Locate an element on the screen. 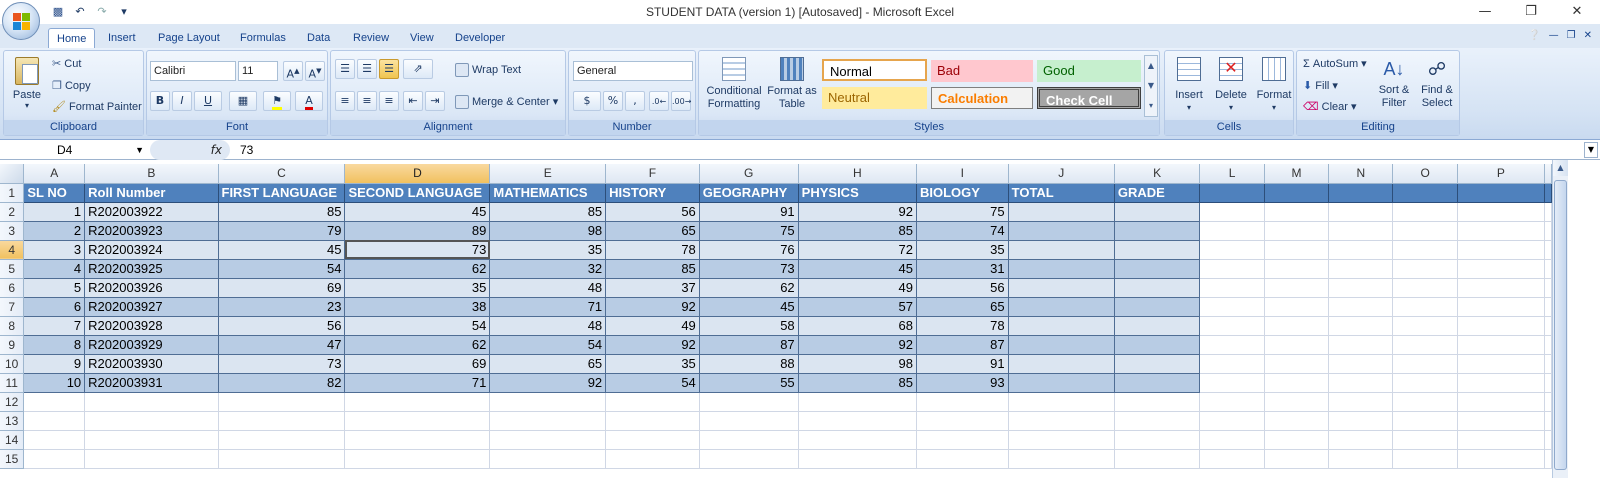  cell: 7 is located at coordinates (54, 326).